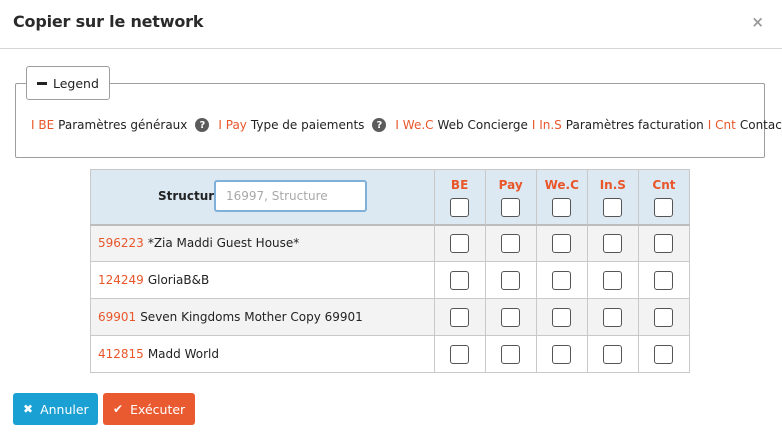 Image resolution: width=782 pixels, height=440 pixels. I want to click on structure-id: 69901, so click(117, 317).